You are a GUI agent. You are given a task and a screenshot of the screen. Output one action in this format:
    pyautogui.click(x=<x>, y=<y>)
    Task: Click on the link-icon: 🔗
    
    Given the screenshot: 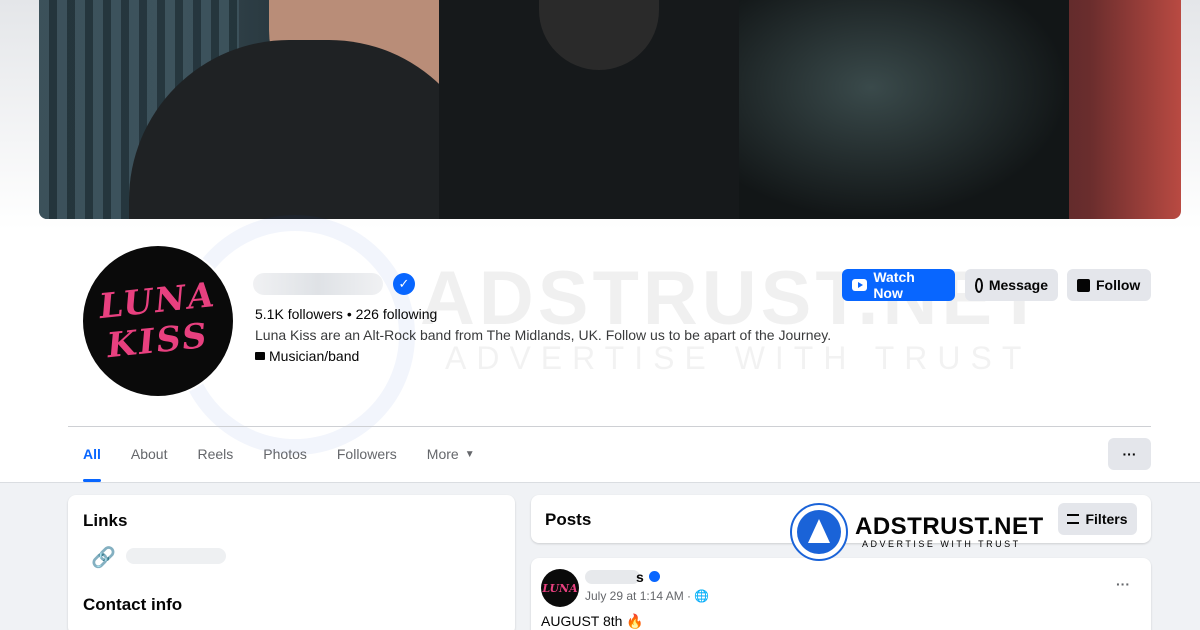 What is the action you would take?
    pyautogui.click(x=103, y=558)
    